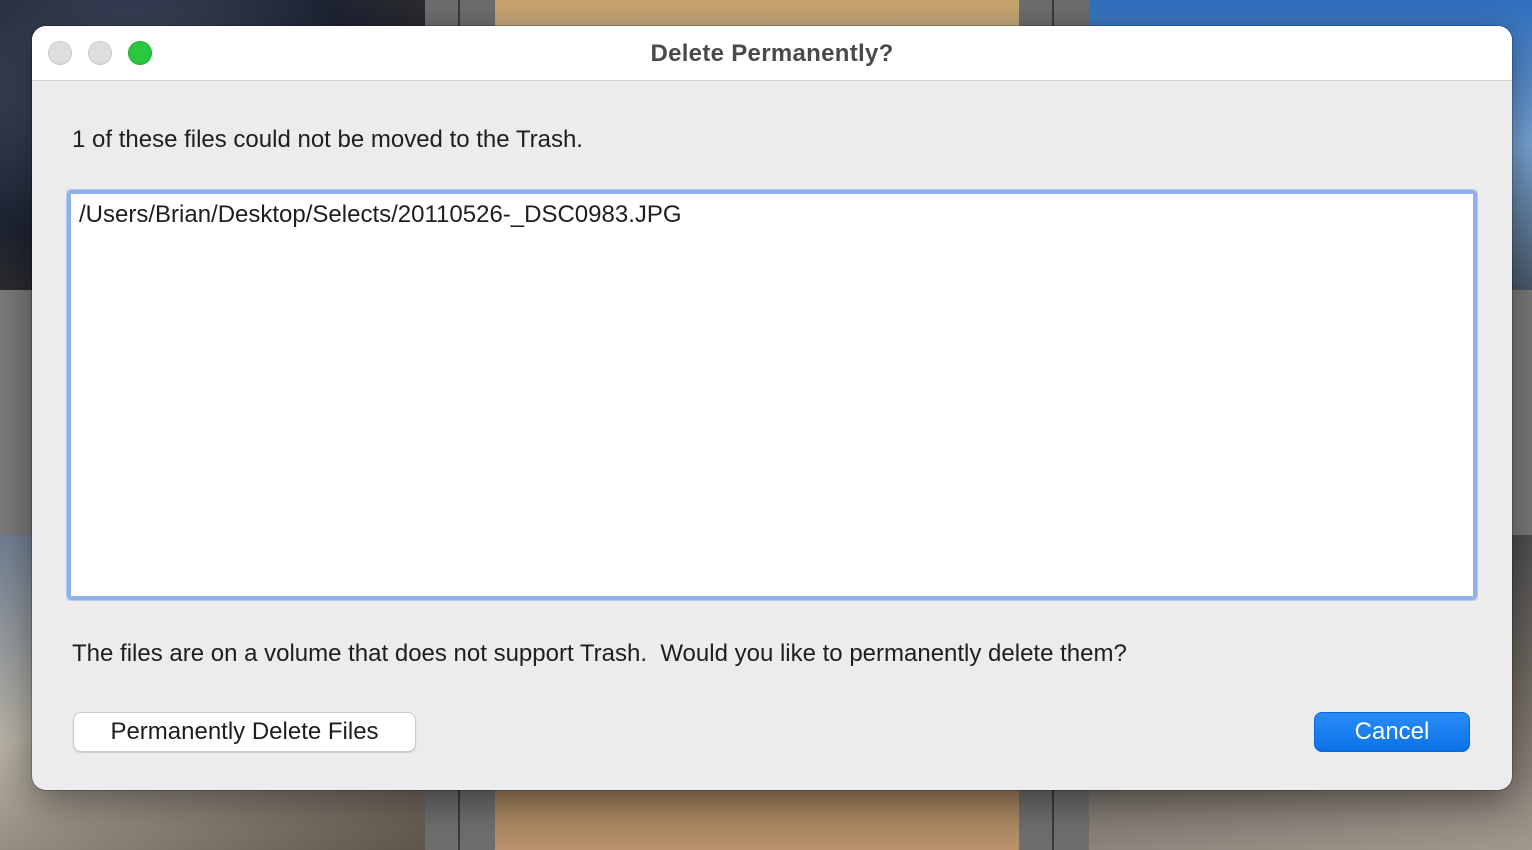 Image resolution: width=1532 pixels, height=850 pixels. Describe the element at coordinates (244, 732) in the screenshot. I see `permanently-delete-files-button: Permanently Delete Files` at that location.